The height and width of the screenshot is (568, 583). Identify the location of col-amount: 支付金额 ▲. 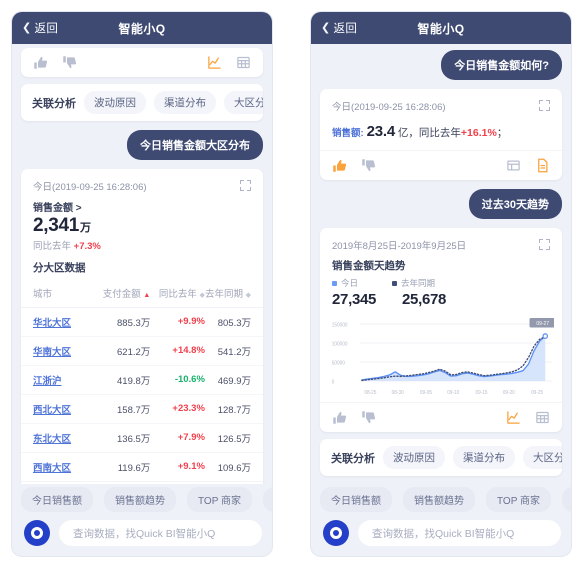
(122, 293).